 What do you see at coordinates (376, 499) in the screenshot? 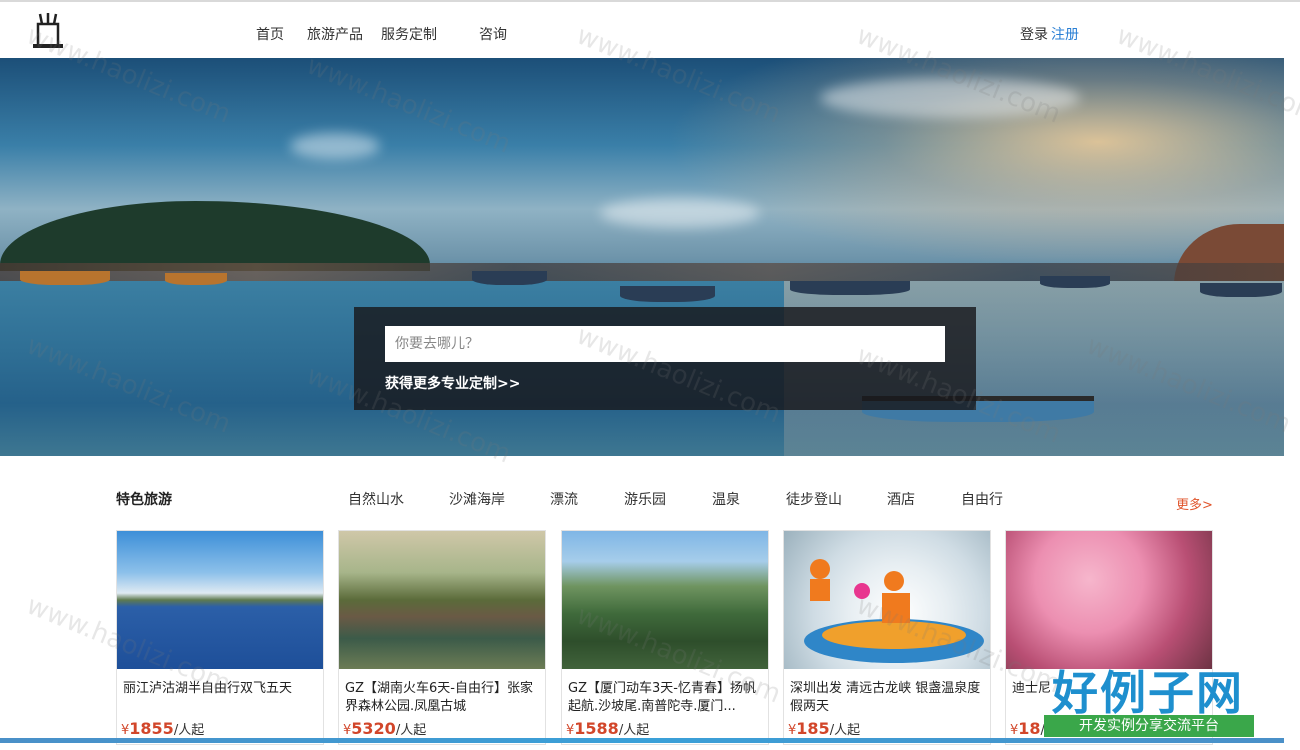
I see `tab-nature: 自然山水` at bounding box center [376, 499].